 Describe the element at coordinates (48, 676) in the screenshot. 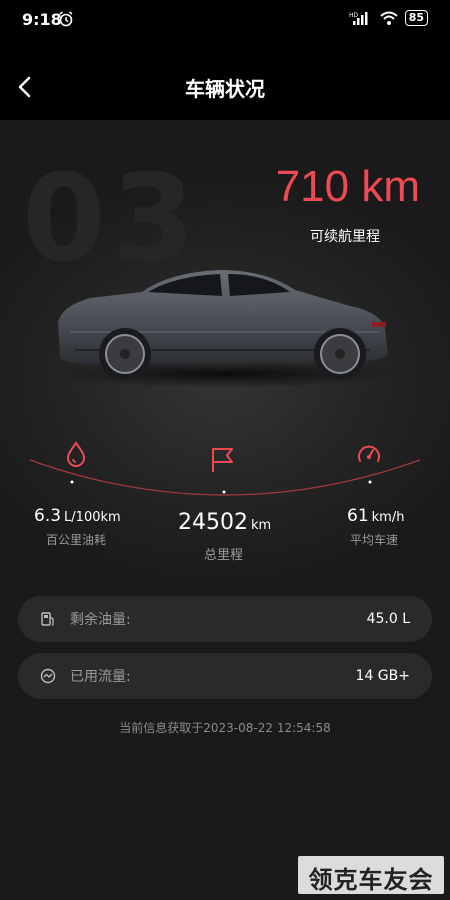

I see `traffic-gauge-icon` at that location.